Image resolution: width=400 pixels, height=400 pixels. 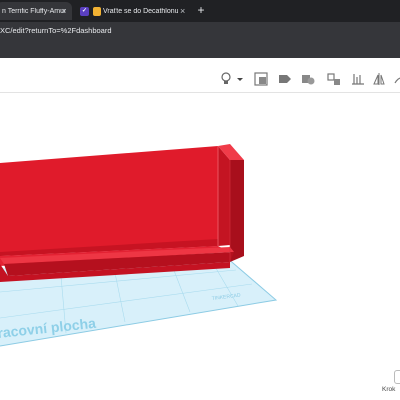 What do you see at coordinates (56, 30) in the screenshot?
I see `url-field: XC/edit?returnTo=%2Fdashboard` at bounding box center [56, 30].